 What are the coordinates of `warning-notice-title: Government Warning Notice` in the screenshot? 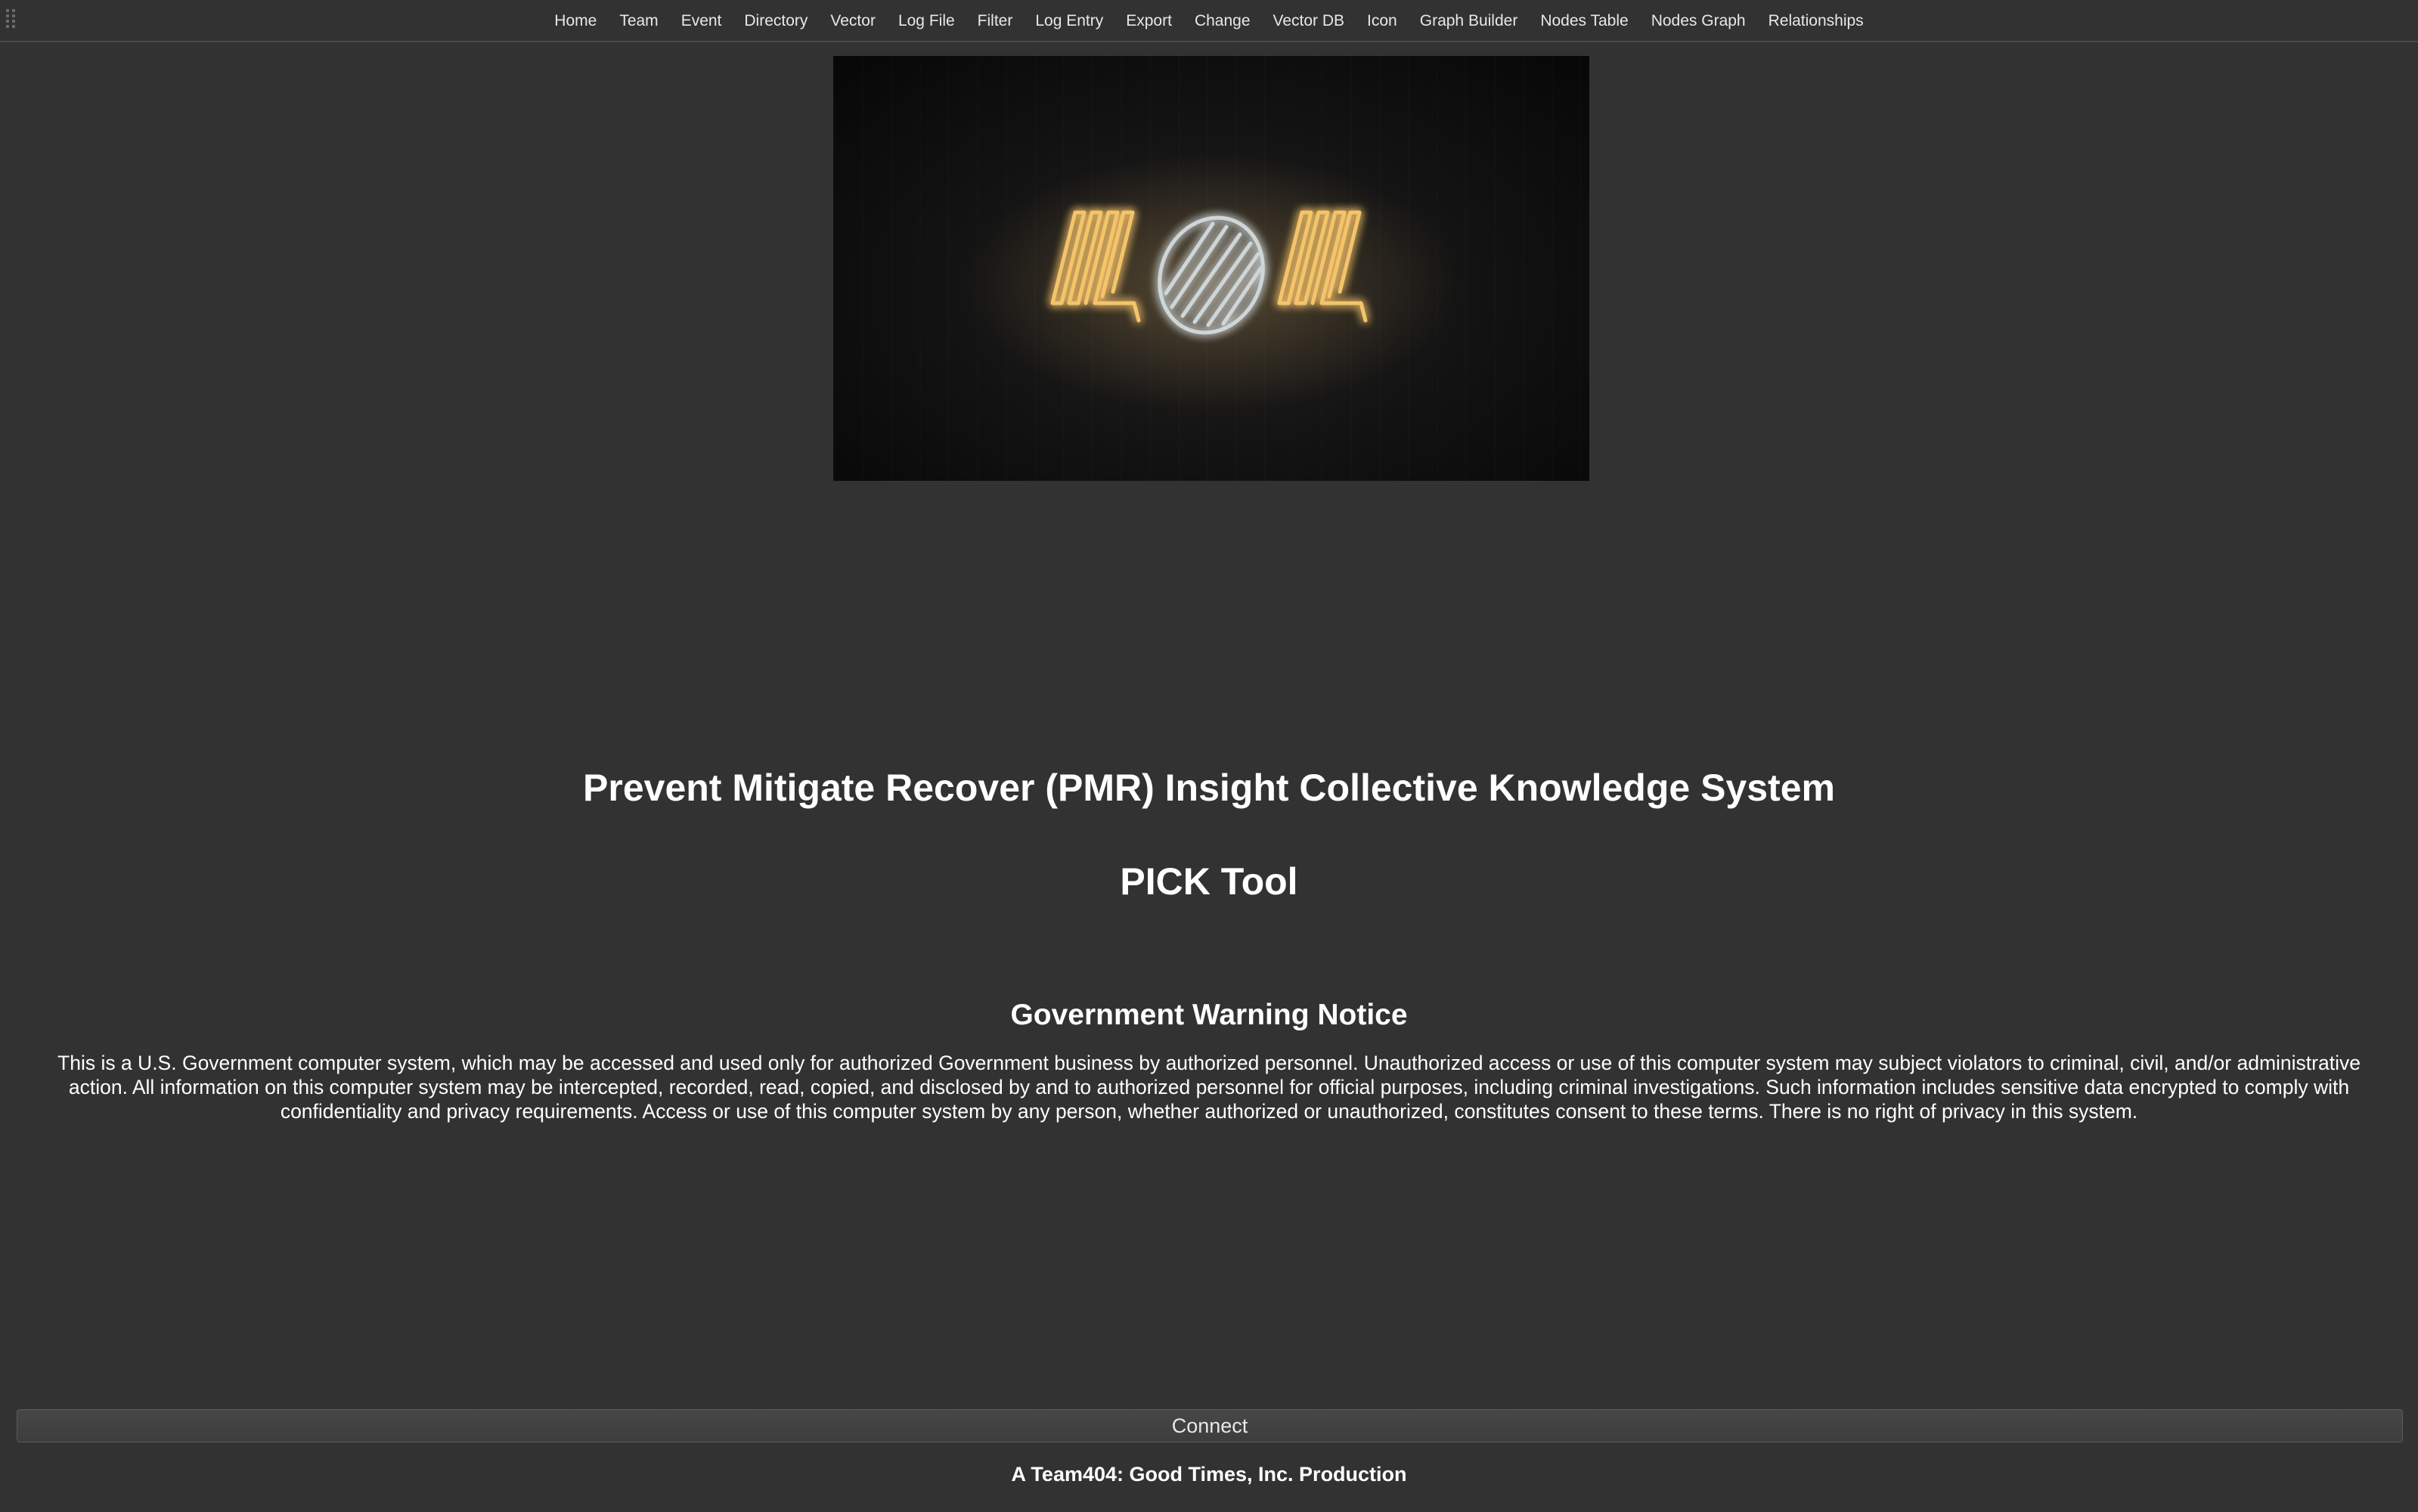 It's located at (1209, 1015).